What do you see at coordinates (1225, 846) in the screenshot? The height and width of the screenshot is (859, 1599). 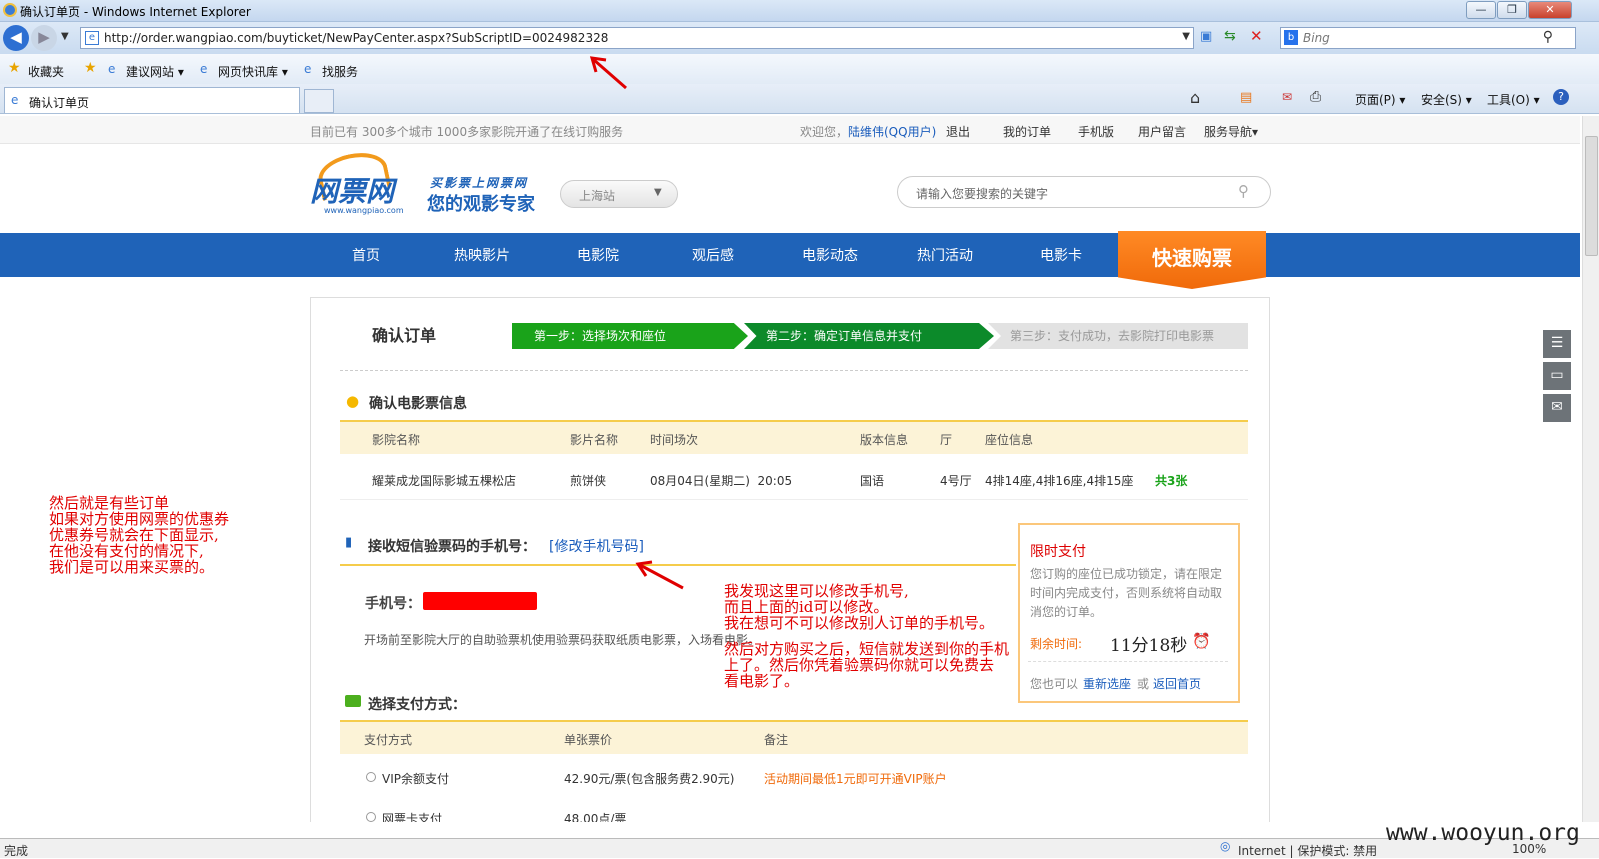 I see `globe-icon: ◎` at bounding box center [1225, 846].